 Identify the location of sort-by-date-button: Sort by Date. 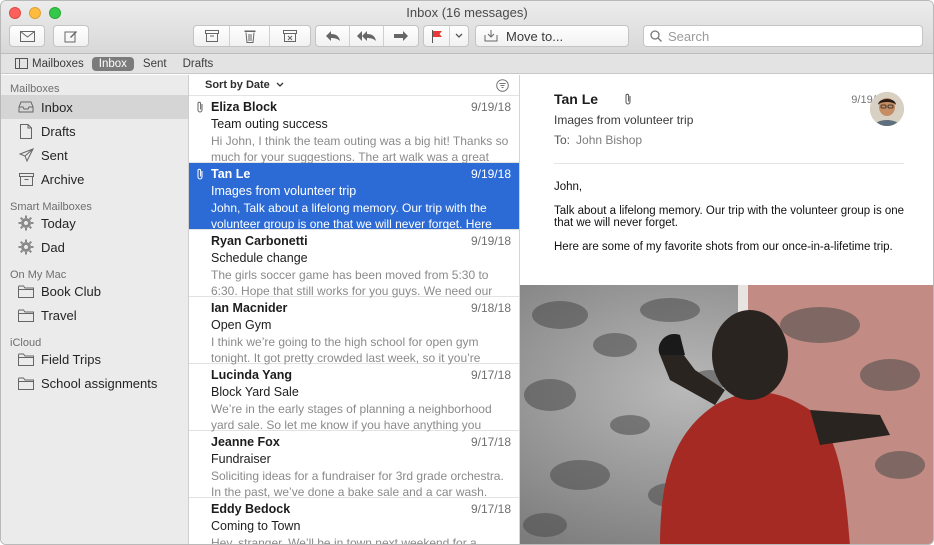
(244, 85).